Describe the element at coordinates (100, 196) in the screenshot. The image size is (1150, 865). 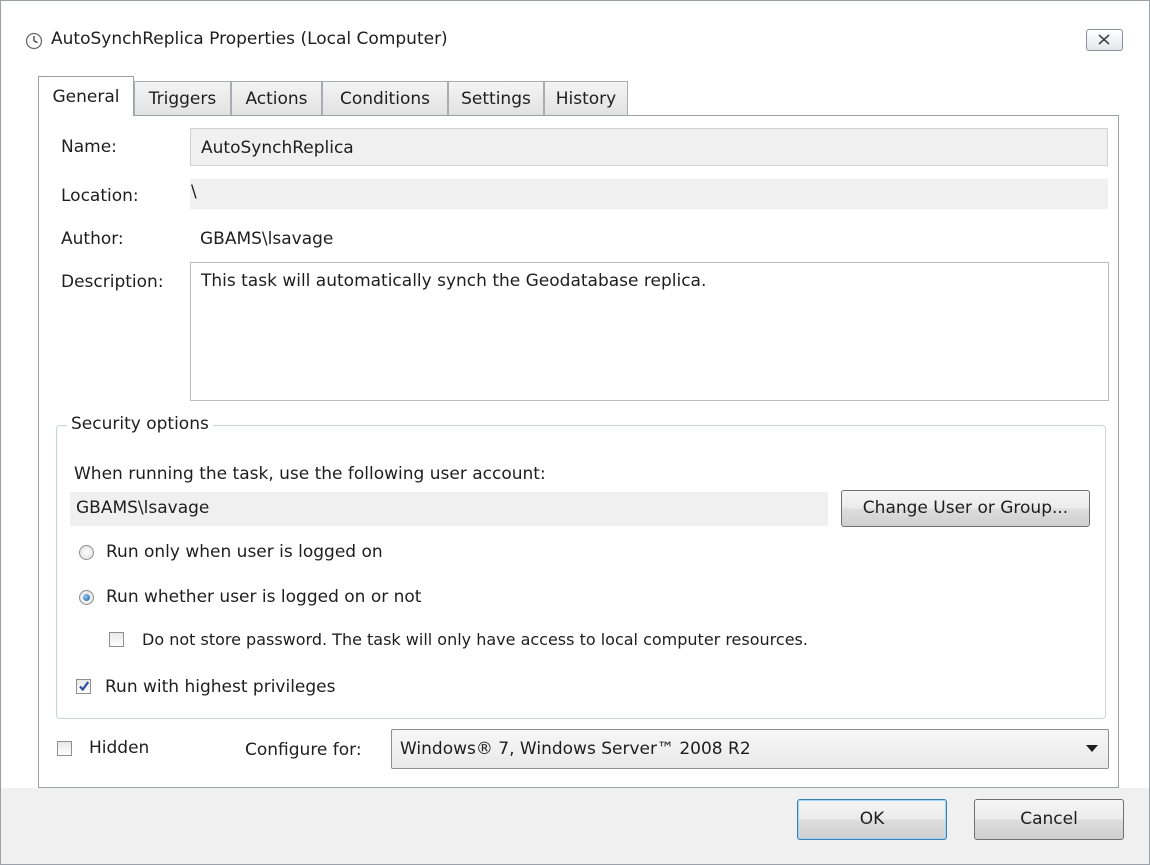
I see `location-label: Location:` at that location.